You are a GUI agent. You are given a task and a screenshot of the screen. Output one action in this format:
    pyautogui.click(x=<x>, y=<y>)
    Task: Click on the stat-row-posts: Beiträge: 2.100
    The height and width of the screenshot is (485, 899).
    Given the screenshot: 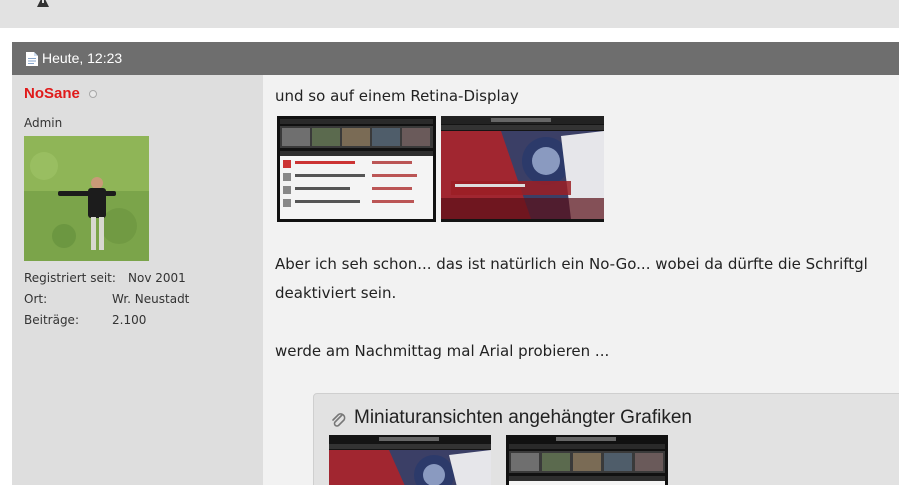 What is the action you would take?
    pyautogui.click(x=134, y=320)
    